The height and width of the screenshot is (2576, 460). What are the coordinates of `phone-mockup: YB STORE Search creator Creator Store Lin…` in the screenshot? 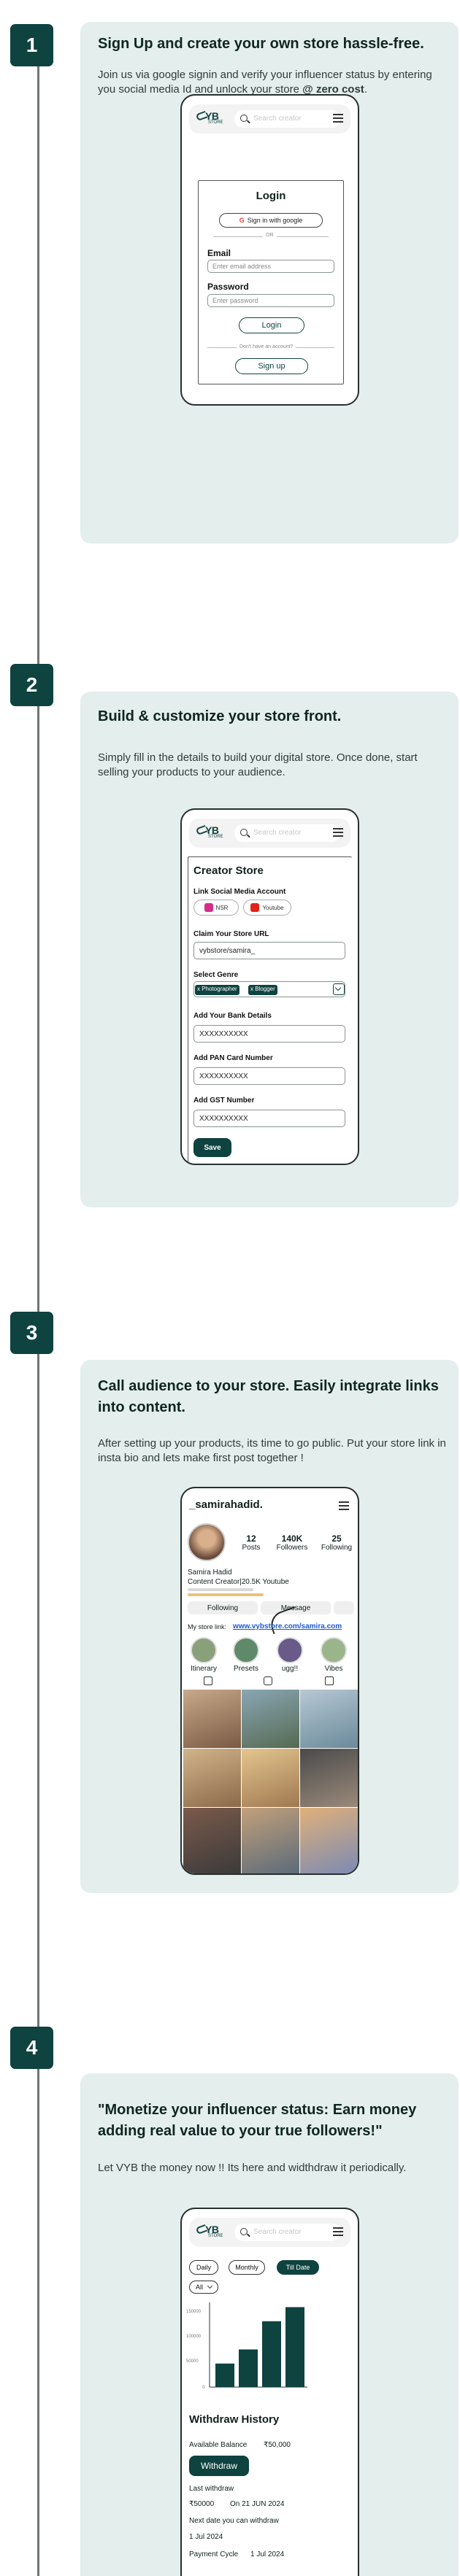 It's located at (269, 986).